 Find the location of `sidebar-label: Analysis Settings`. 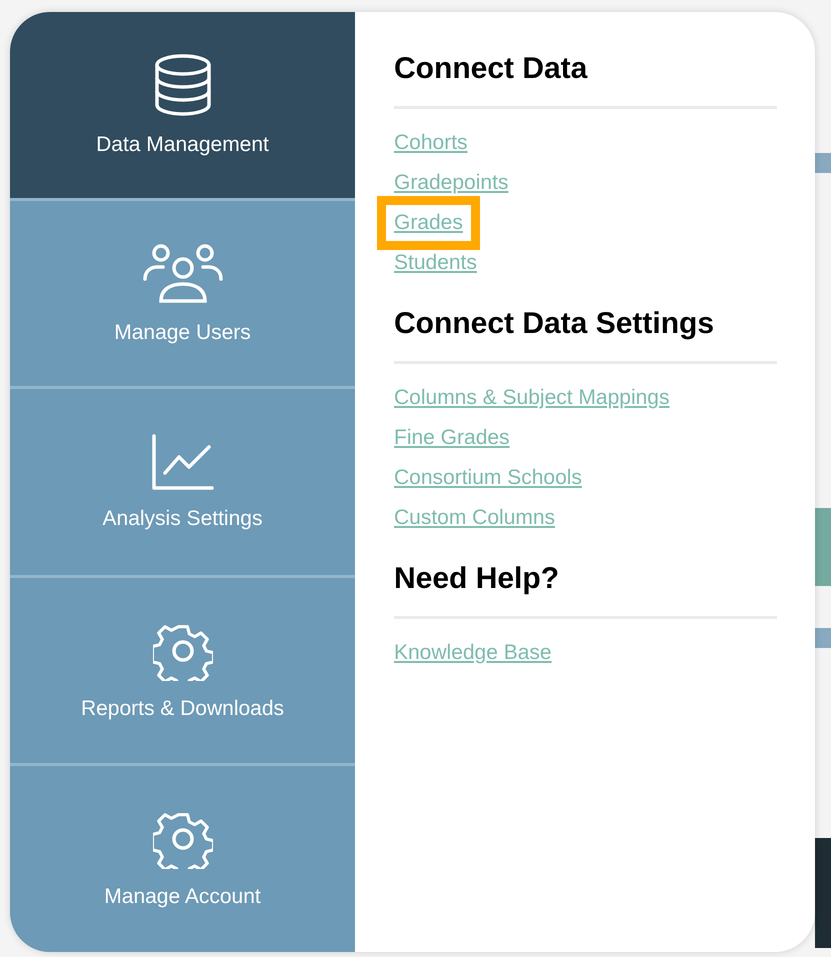

sidebar-label: Analysis Settings is located at coordinates (182, 518).